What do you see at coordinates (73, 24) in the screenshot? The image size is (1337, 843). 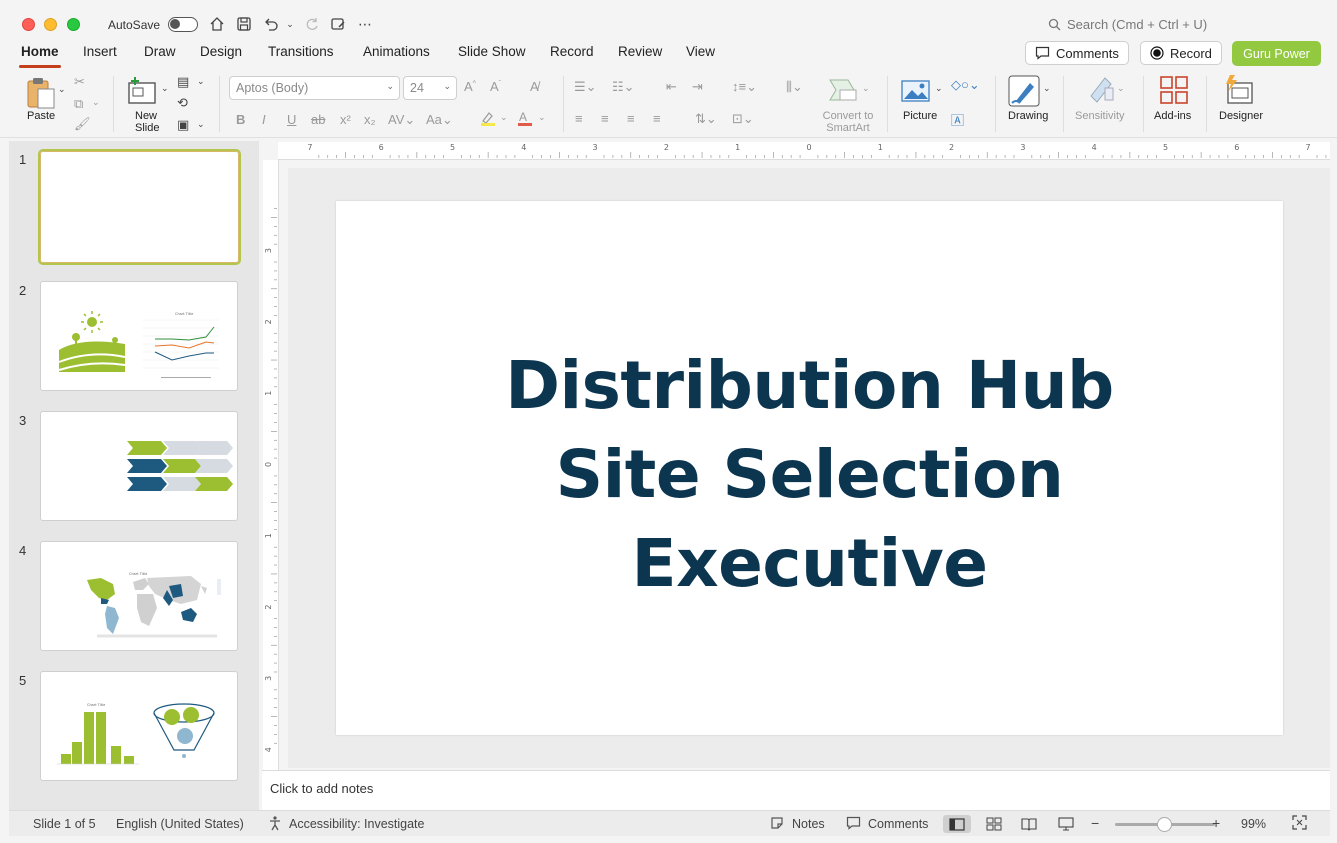 I see `zoom-window-button` at bounding box center [73, 24].